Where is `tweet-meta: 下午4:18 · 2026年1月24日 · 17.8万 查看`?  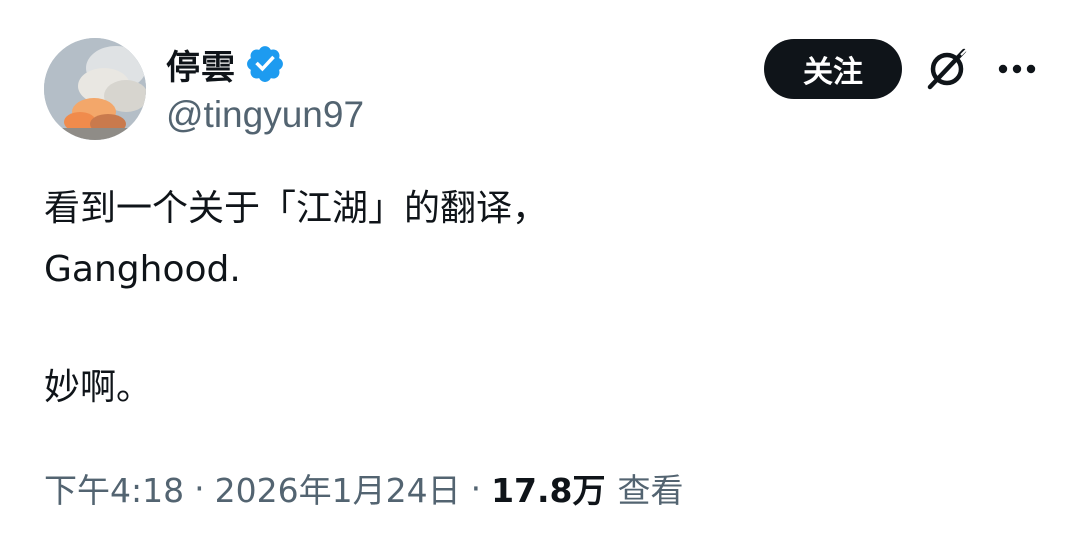
tweet-meta: 下午4:18 · 2026年1月24日 · 17.8万 查看 is located at coordinates (364, 488).